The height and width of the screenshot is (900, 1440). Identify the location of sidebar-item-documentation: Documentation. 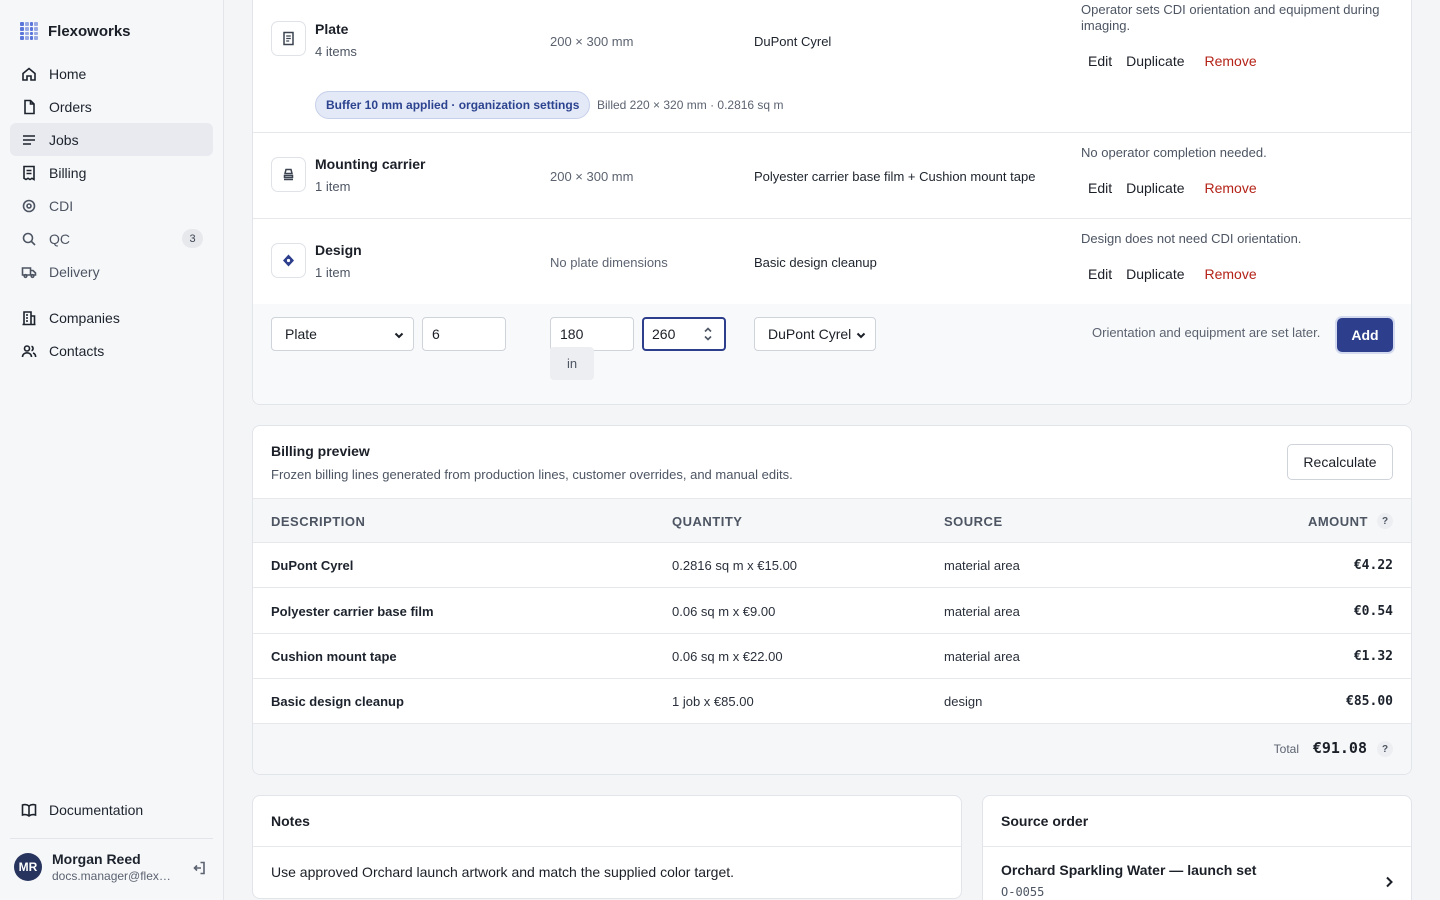
(111, 809).